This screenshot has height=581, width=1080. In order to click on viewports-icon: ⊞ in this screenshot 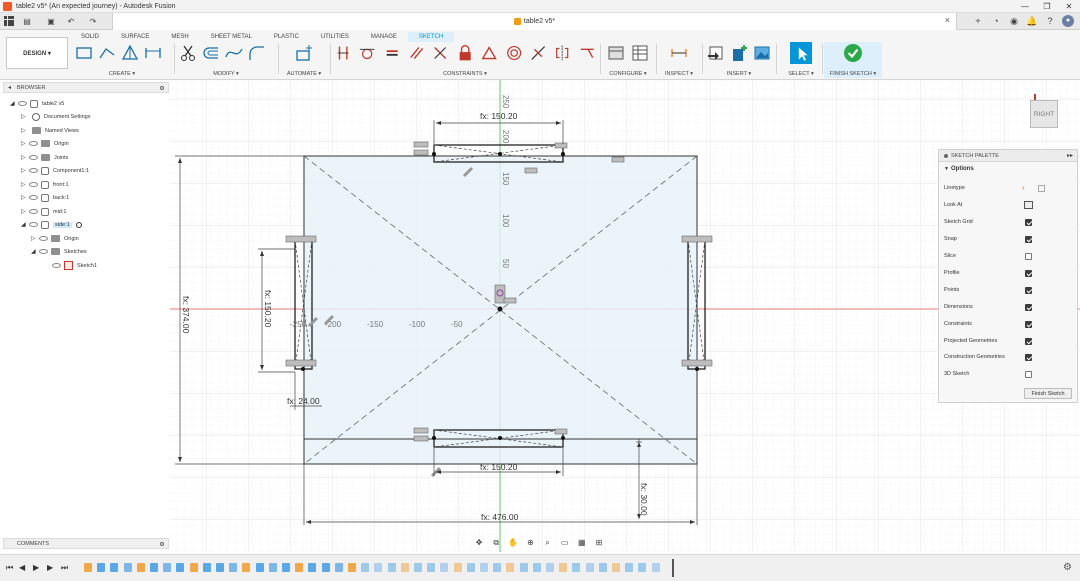, I will do `click(599, 542)`.